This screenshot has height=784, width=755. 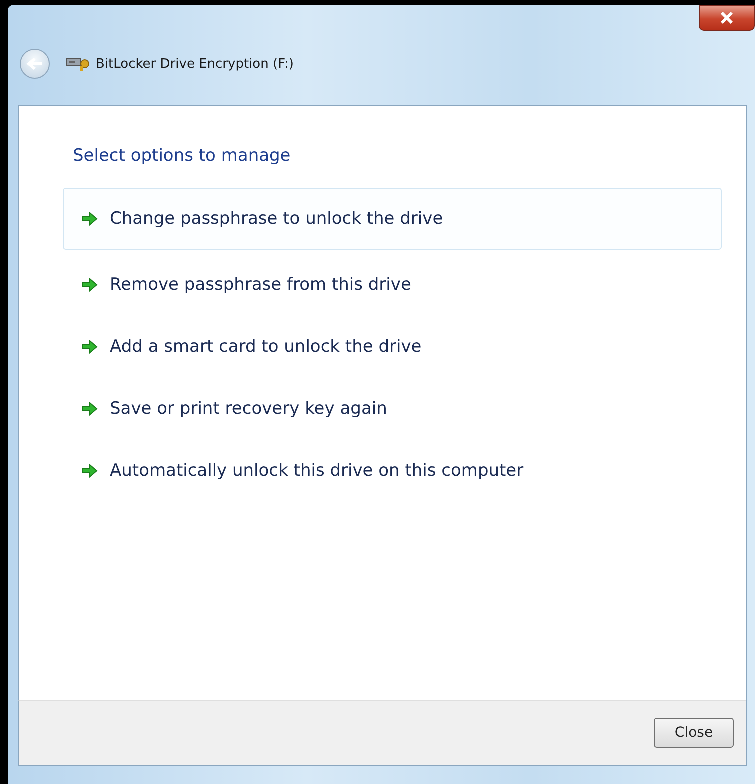 What do you see at coordinates (392, 471) in the screenshot?
I see `option-link: Automatically unlock this drive on this computer` at bounding box center [392, 471].